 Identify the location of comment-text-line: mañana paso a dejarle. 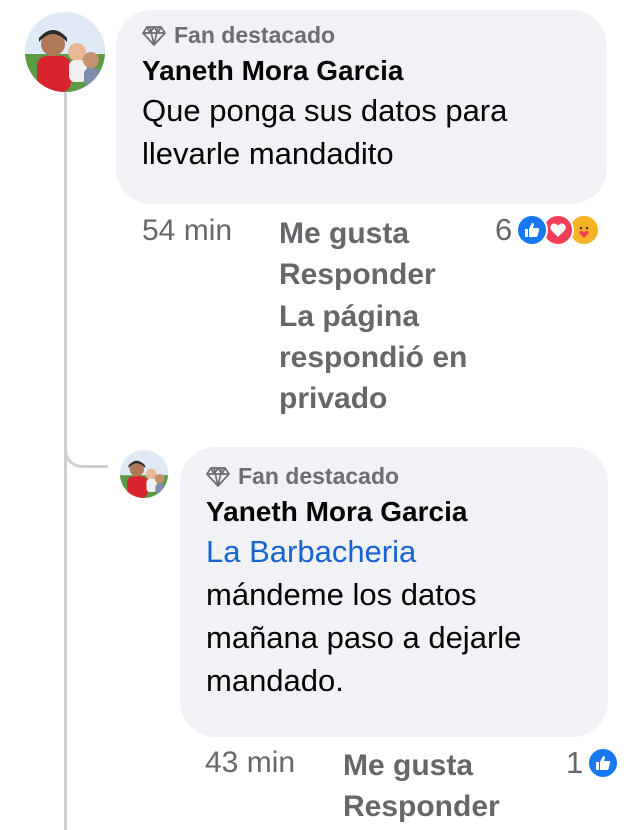
(364, 637).